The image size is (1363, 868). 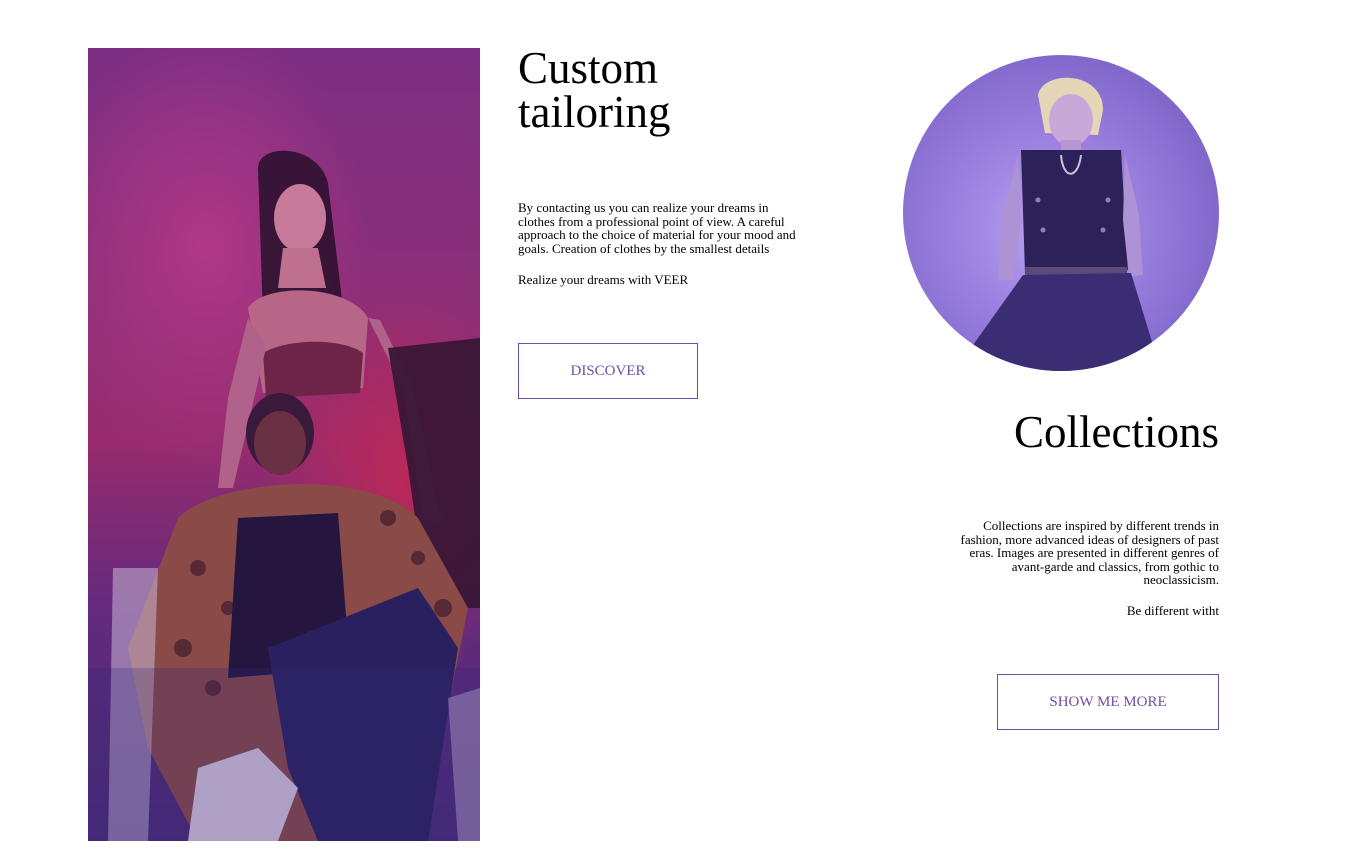 I want to click on tailoring-tagline: Realize your dreams with VEER, so click(x=603, y=279).